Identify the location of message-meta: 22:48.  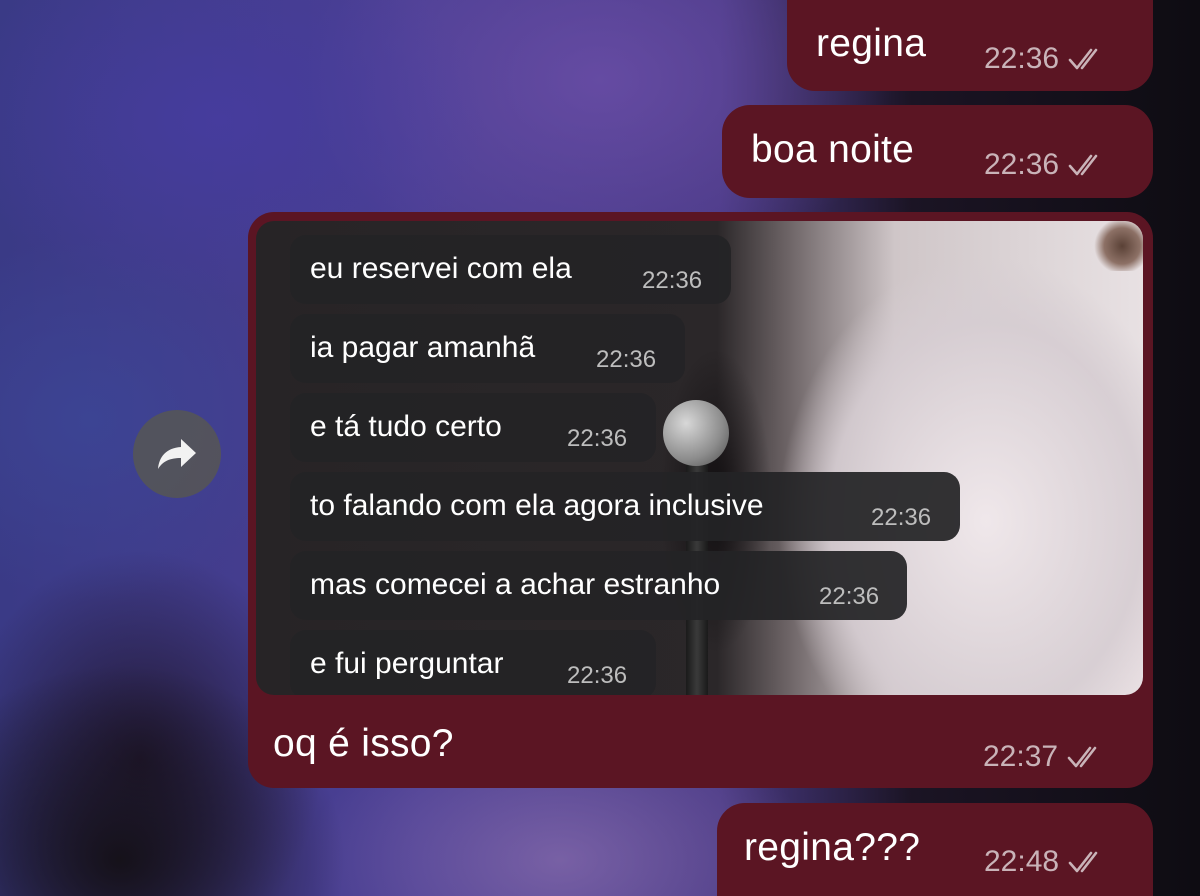
(1045, 862).